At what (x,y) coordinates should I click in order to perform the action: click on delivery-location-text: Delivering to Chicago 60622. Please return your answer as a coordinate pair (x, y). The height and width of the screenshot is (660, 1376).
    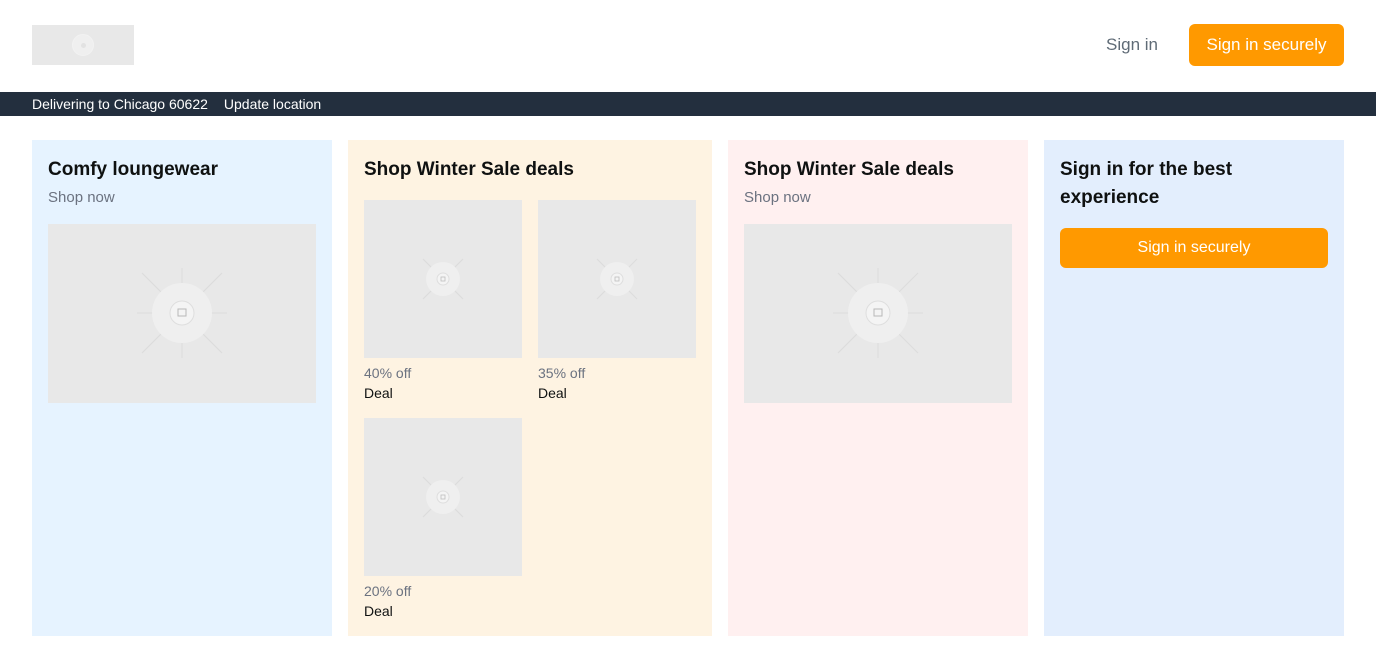
    Looking at the image, I should click on (120, 104).